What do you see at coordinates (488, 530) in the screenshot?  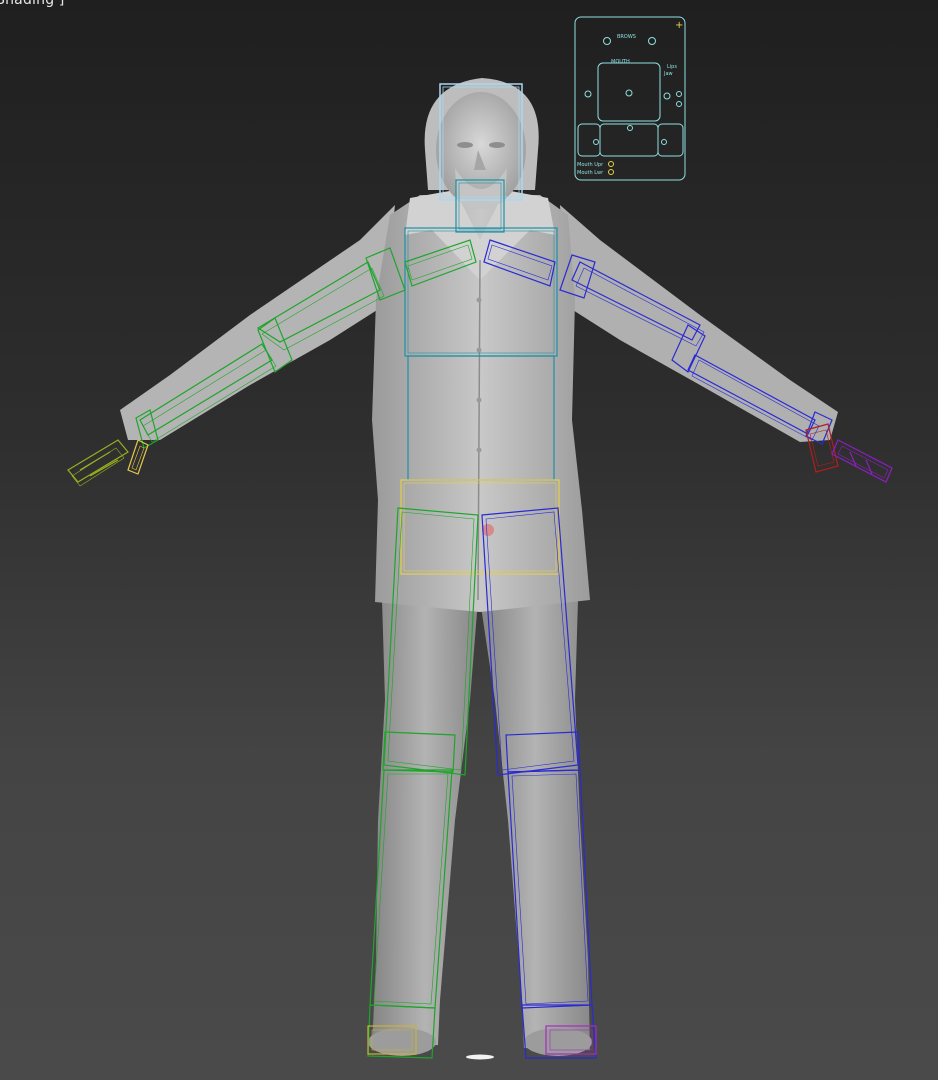 I see `pelvis-pivot` at bounding box center [488, 530].